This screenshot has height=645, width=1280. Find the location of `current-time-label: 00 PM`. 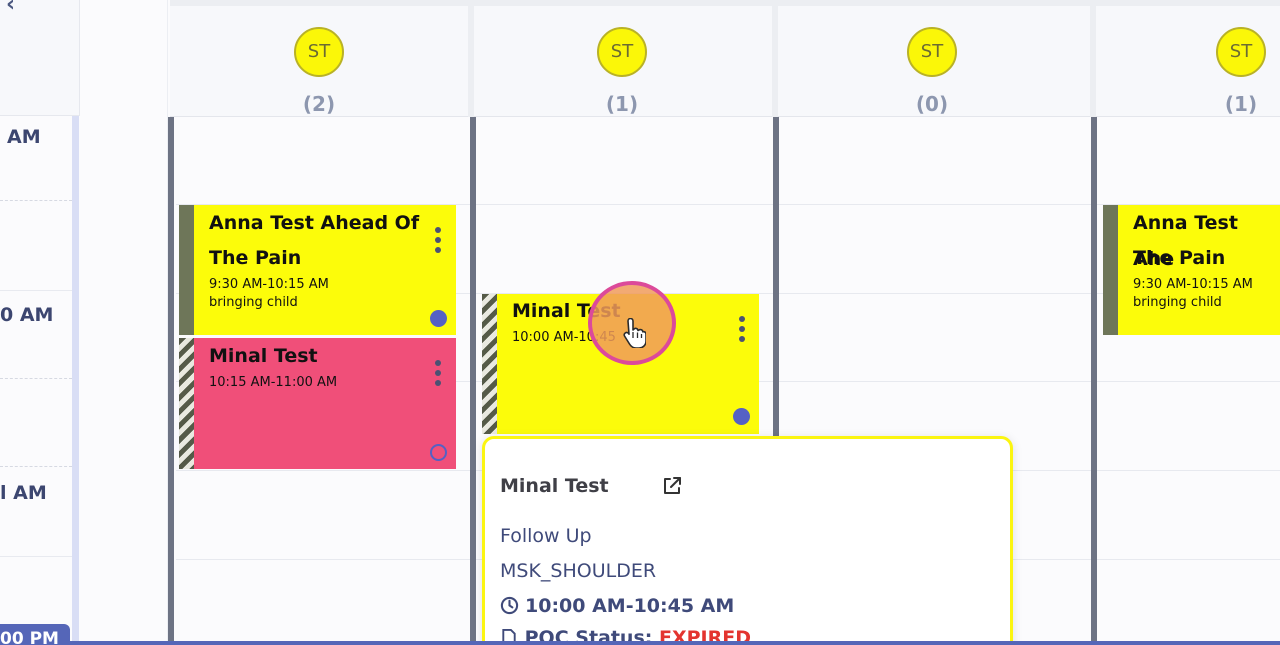

current-time-label: 00 PM is located at coordinates (35, 634).